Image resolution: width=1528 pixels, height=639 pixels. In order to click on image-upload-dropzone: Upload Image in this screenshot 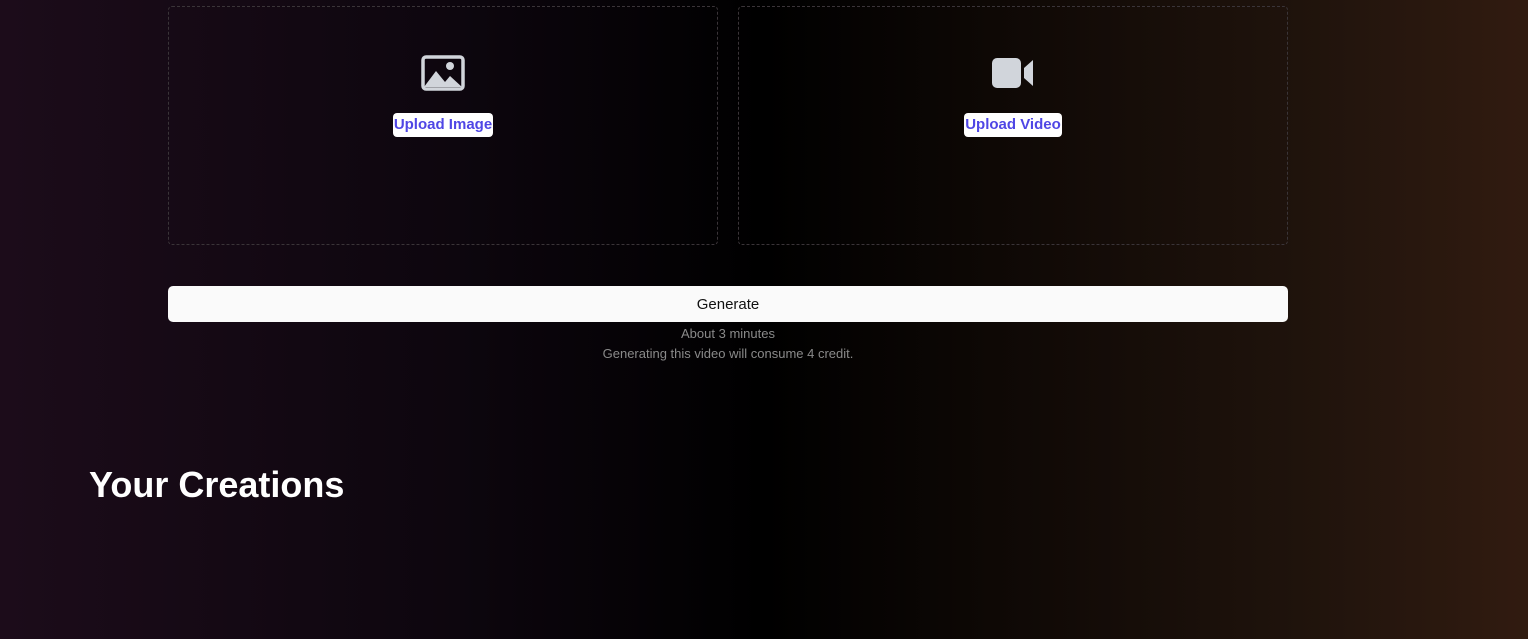, I will do `click(443, 125)`.